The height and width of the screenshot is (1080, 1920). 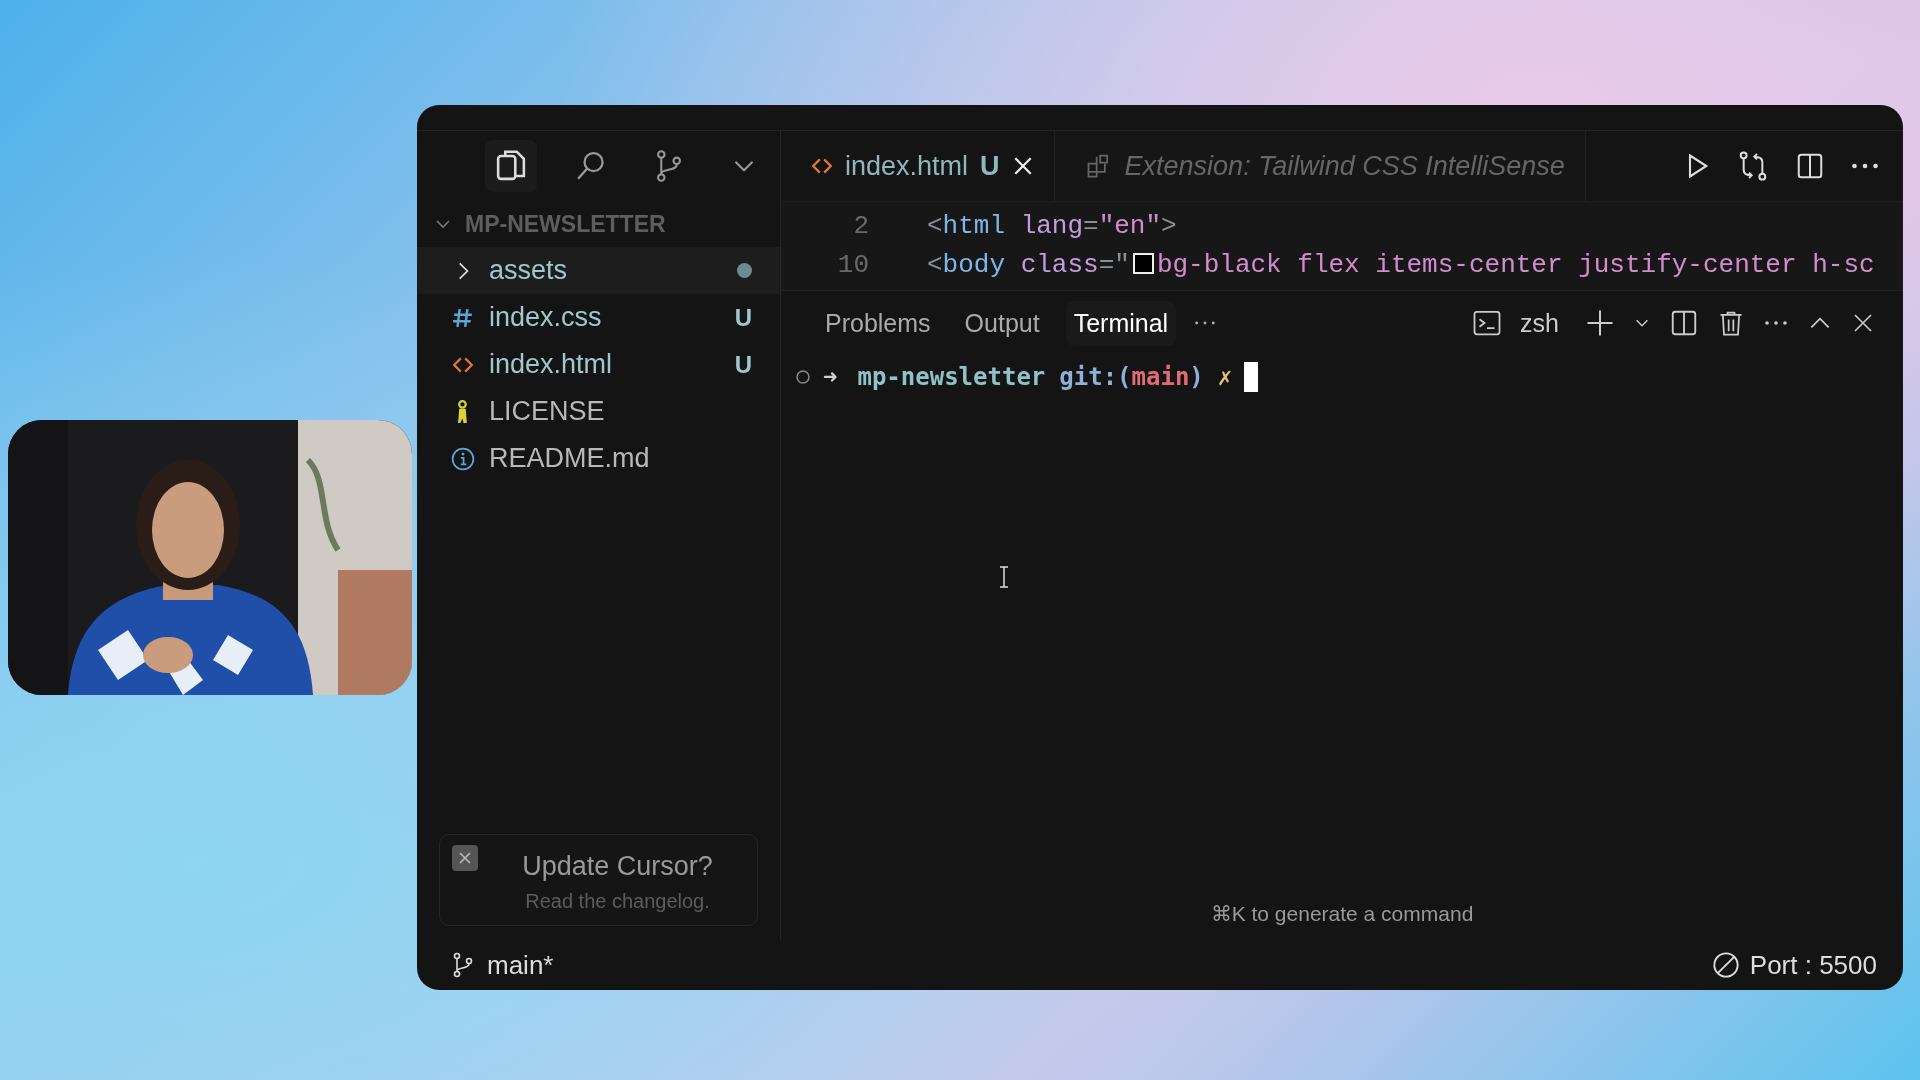 What do you see at coordinates (1684, 323) in the screenshot?
I see `split-terminal-icon` at bounding box center [1684, 323].